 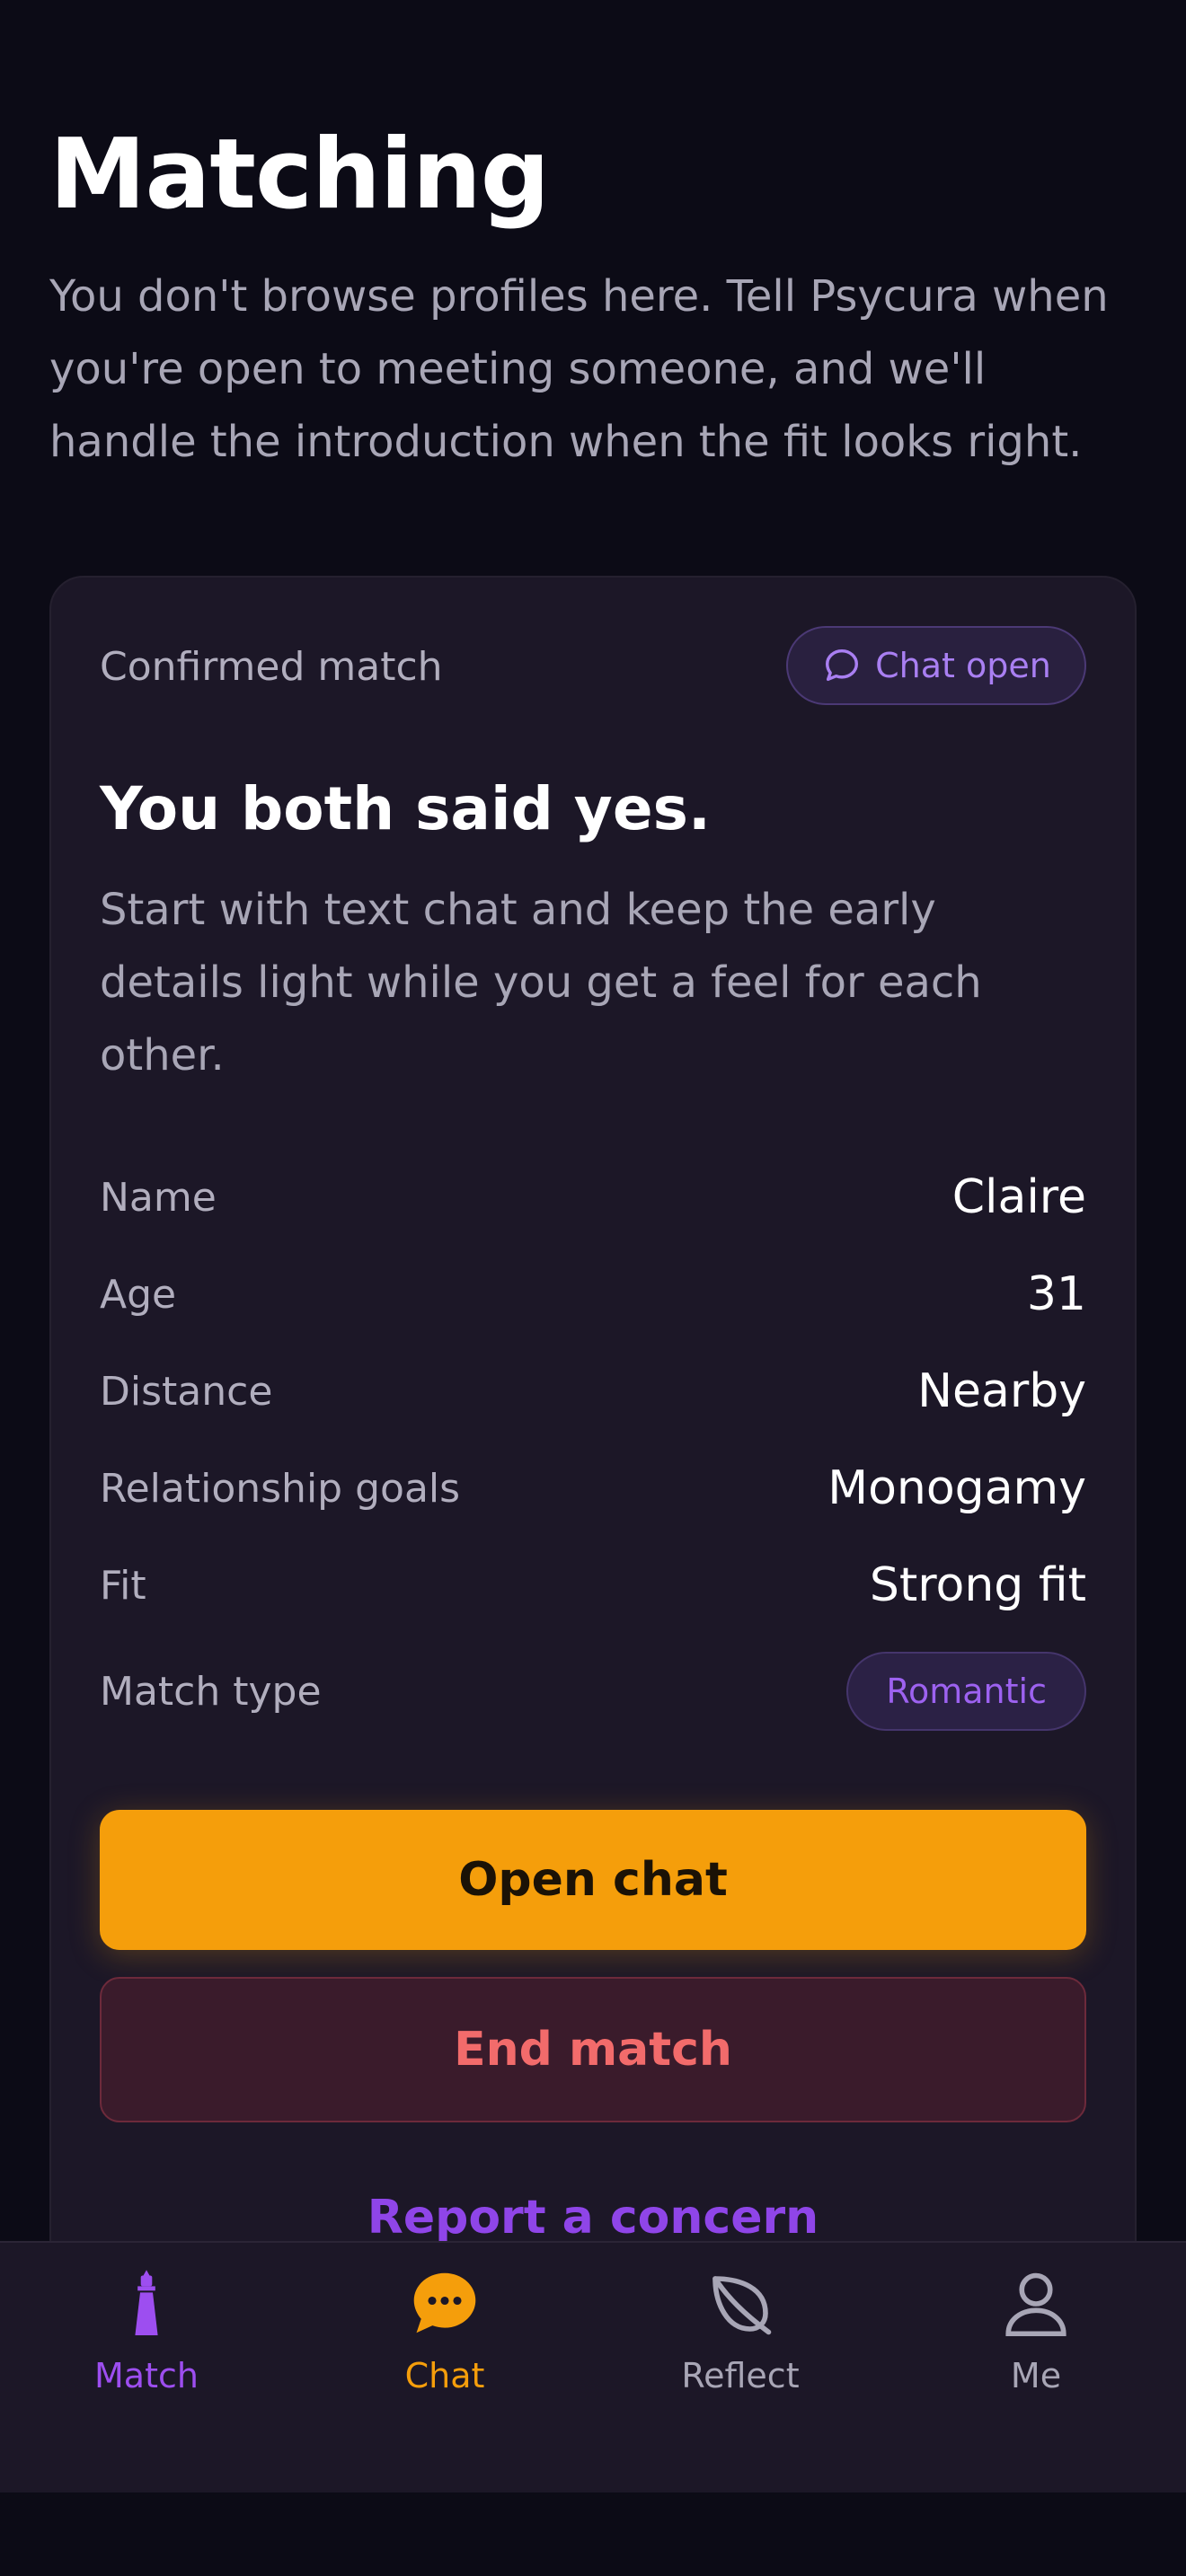 What do you see at coordinates (1001, 1391) in the screenshot?
I see `detail-value: Nearby` at bounding box center [1001, 1391].